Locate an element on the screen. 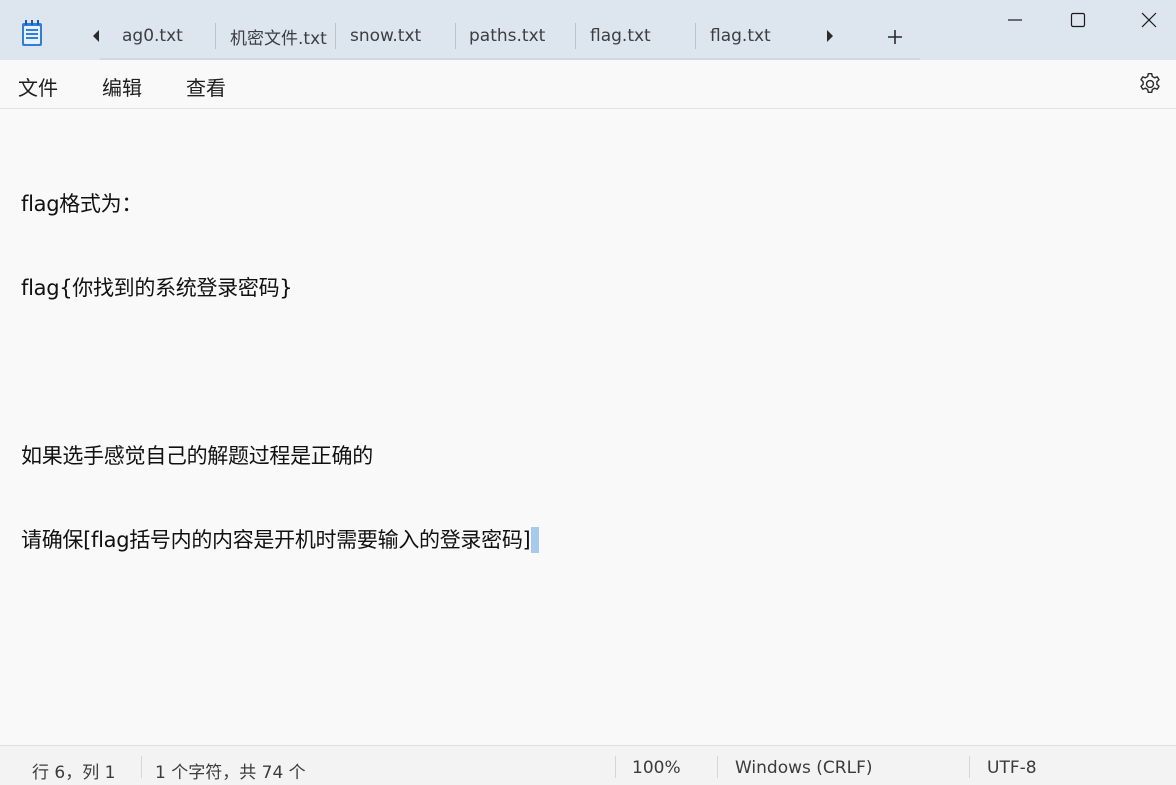 The width and height of the screenshot is (1176, 785). tab-label: ag0.txt is located at coordinates (152, 36).